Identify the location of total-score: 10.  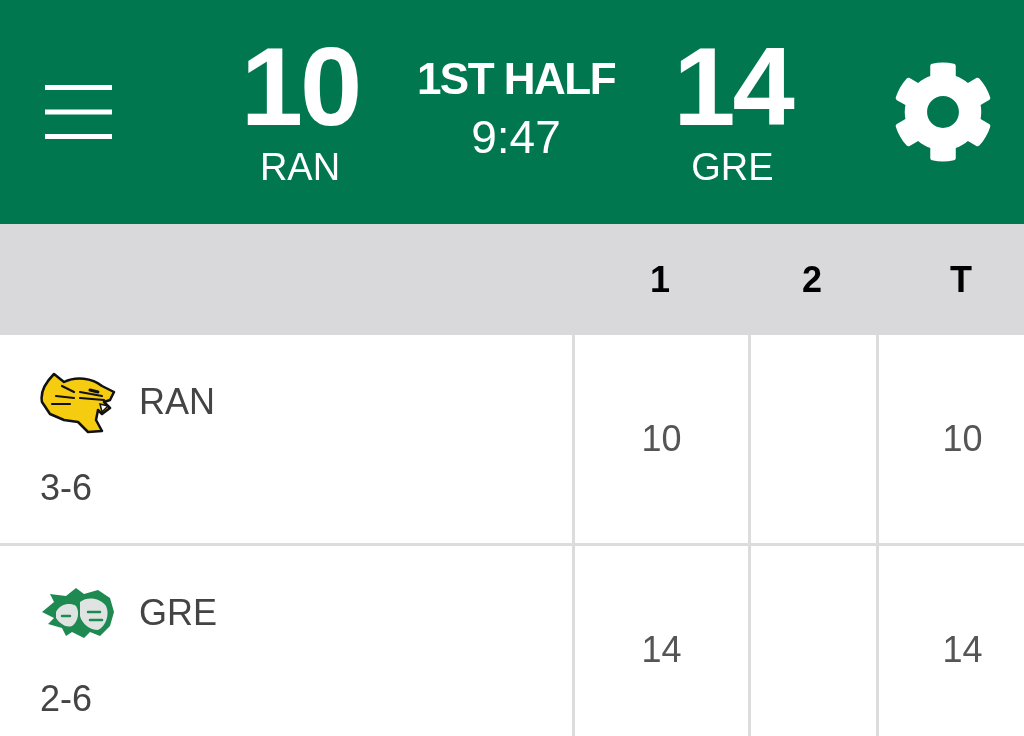
(962, 439).